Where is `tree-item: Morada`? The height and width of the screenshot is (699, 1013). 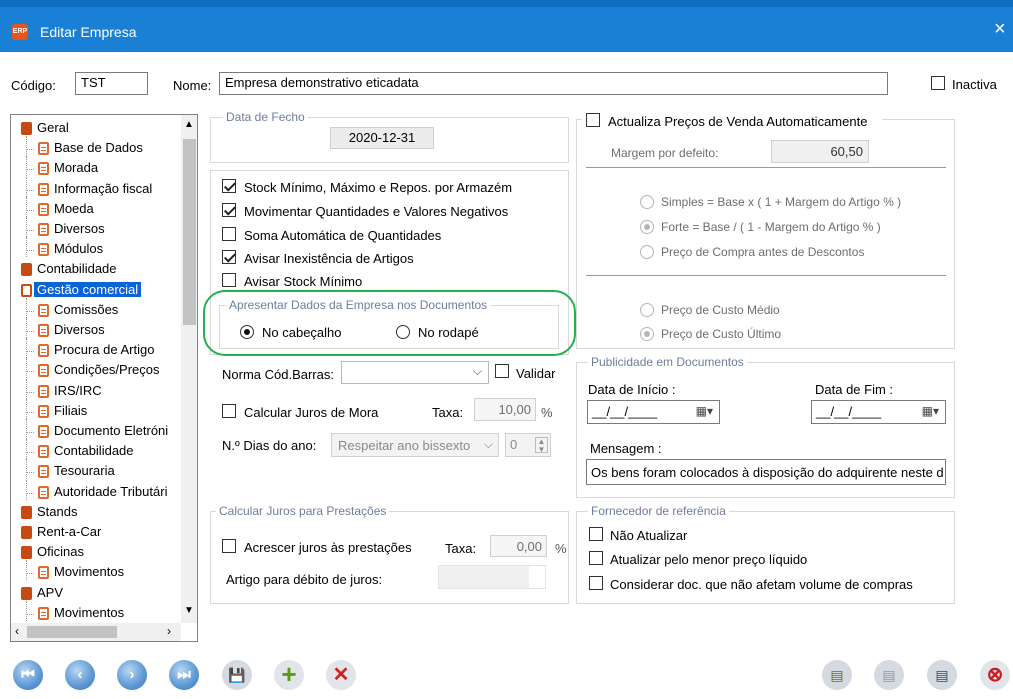
tree-item: Morada is located at coordinates (76, 167).